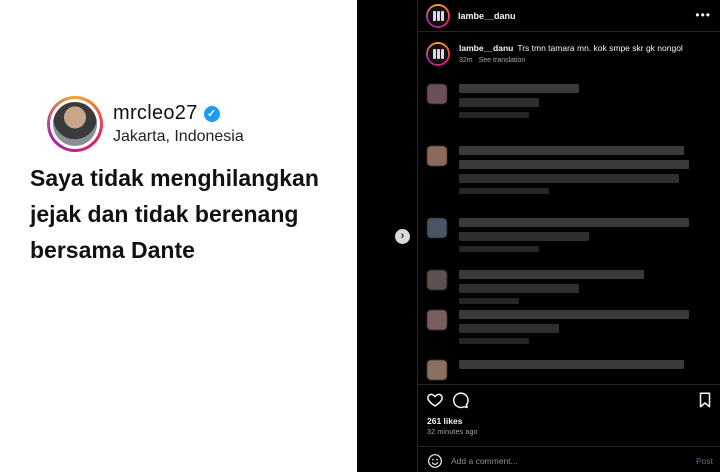 The height and width of the screenshot is (472, 720). Describe the element at coordinates (466, 60) in the screenshot. I see `caption-time: 32m` at that location.